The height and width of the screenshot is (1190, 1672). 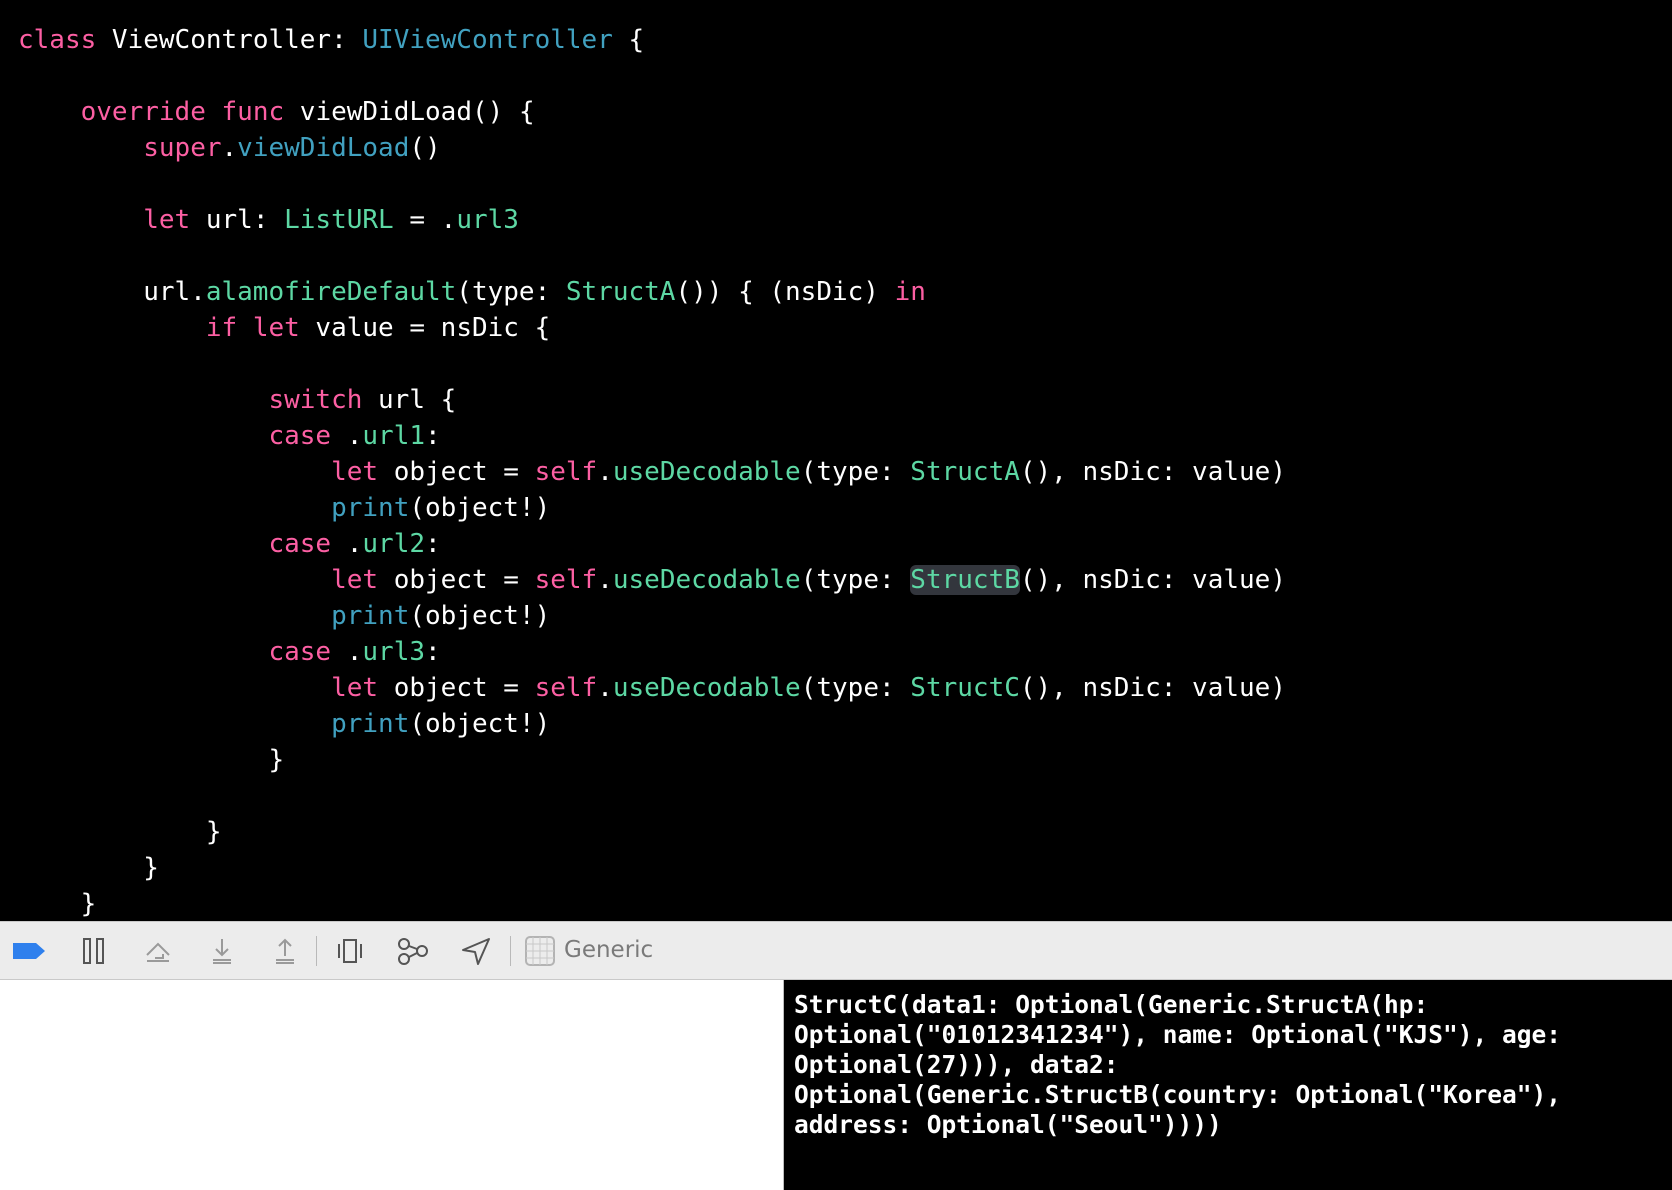 What do you see at coordinates (628, 40) in the screenshot?
I see `code-token: {` at bounding box center [628, 40].